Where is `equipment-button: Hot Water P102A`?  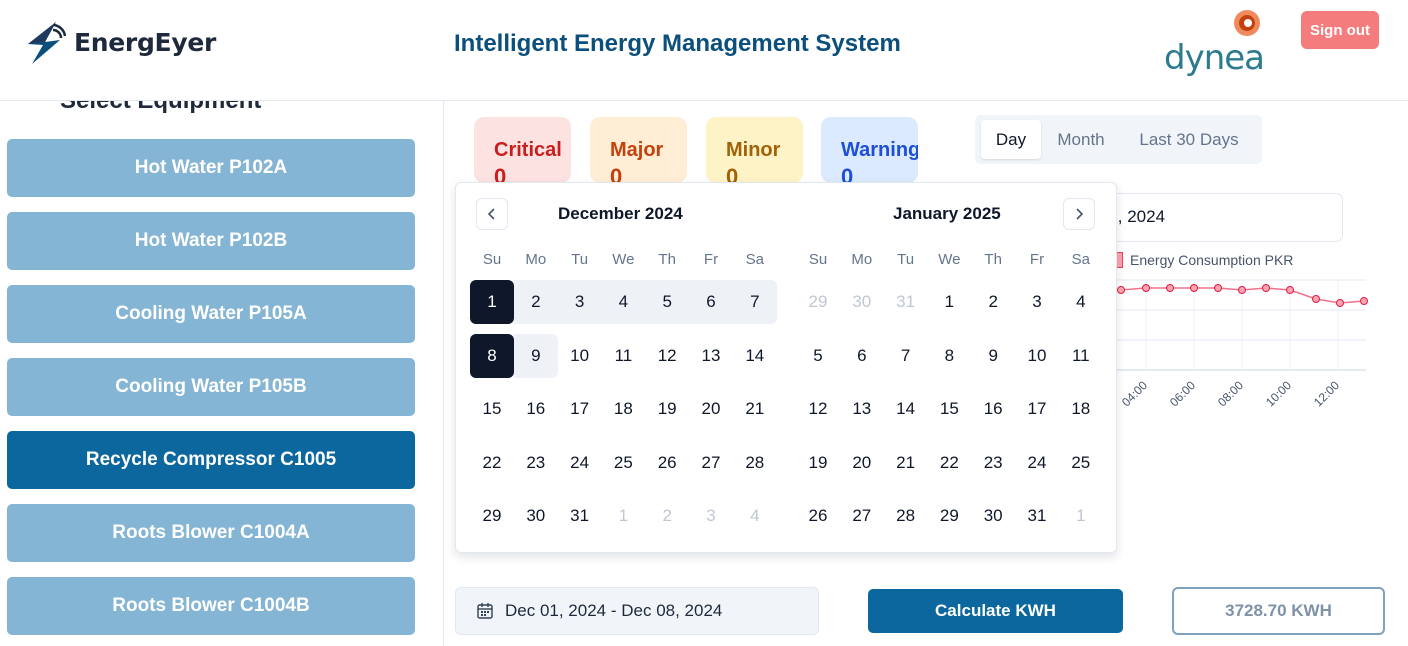 equipment-button: Hot Water P102A is located at coordinates (211, 168).